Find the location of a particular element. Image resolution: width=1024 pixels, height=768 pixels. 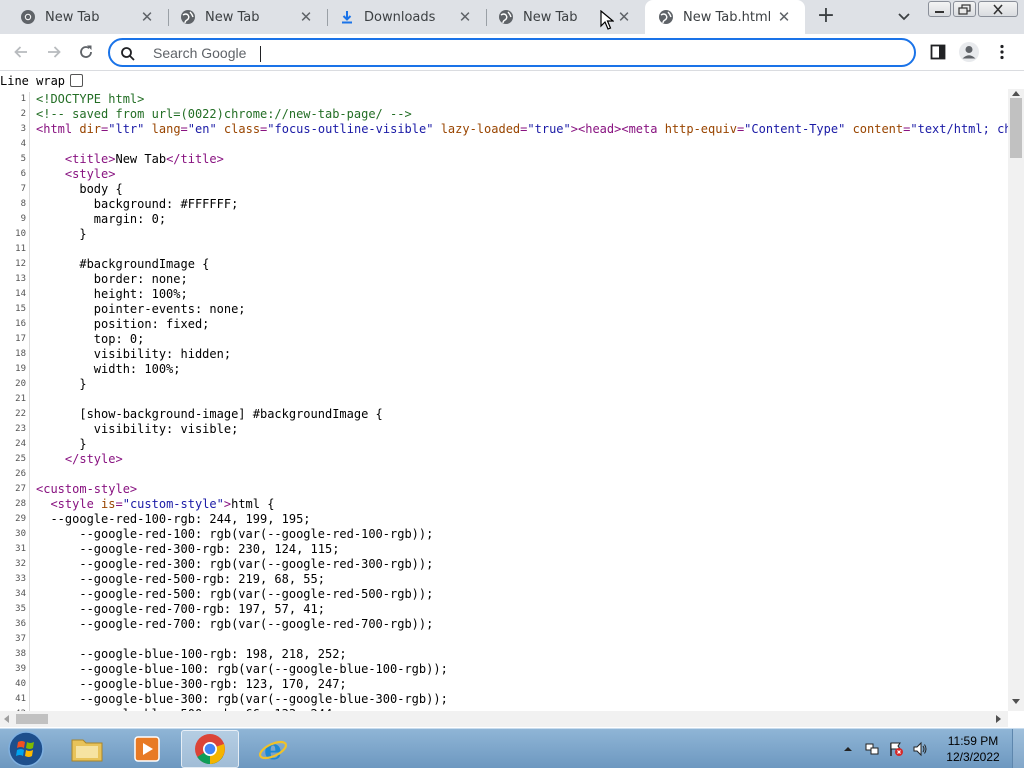

back-button is located at coordinates (21, 52).